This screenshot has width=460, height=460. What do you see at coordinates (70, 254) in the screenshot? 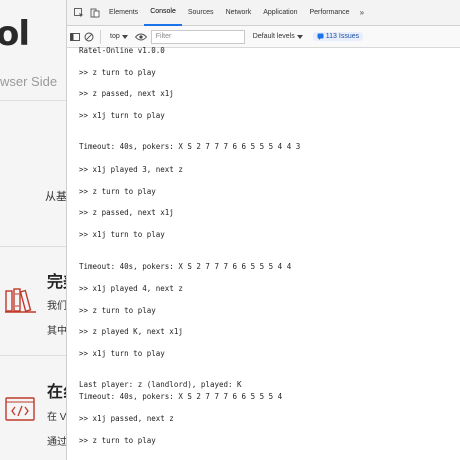
I see `console-gutter` at bounding box center [70, 254].